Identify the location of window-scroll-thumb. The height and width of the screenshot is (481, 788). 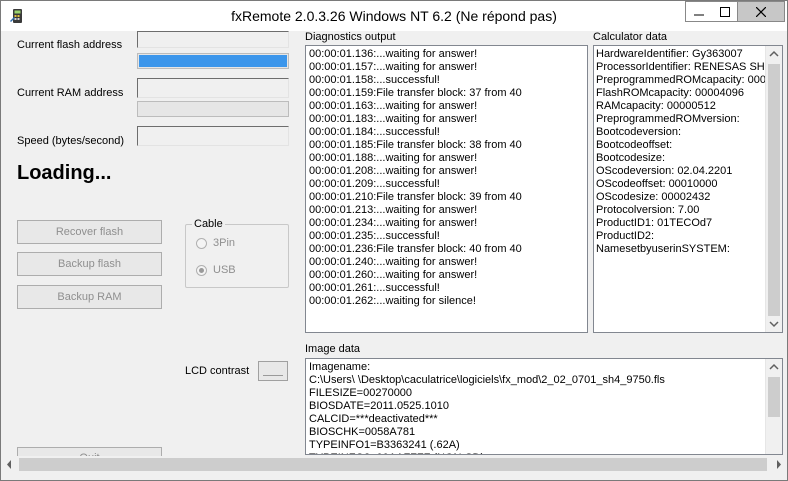
(393, 464).